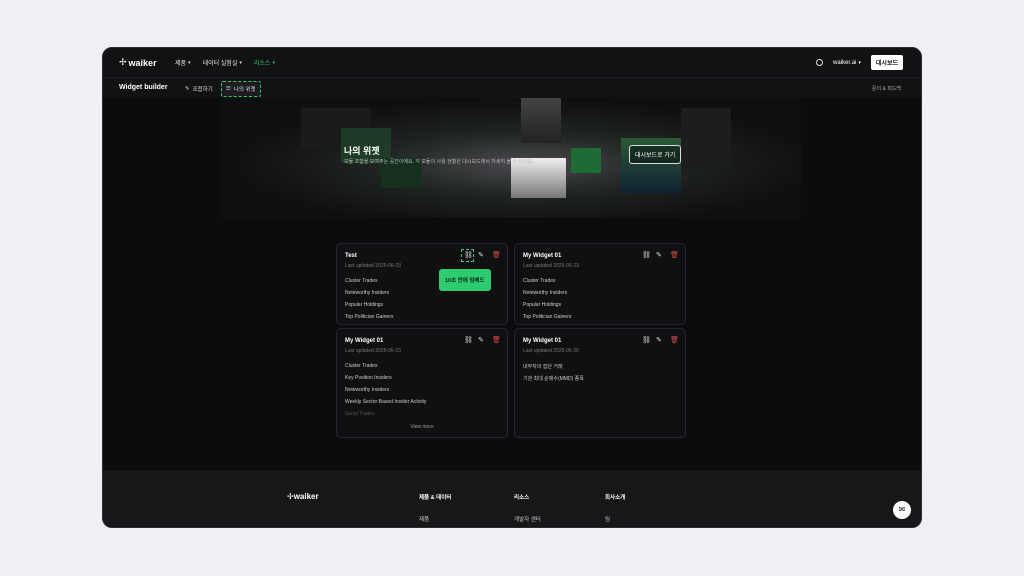  Describe the element at coordinates (360, 414) in the screenshot. I see `list-item: Serial Trades` at that location.